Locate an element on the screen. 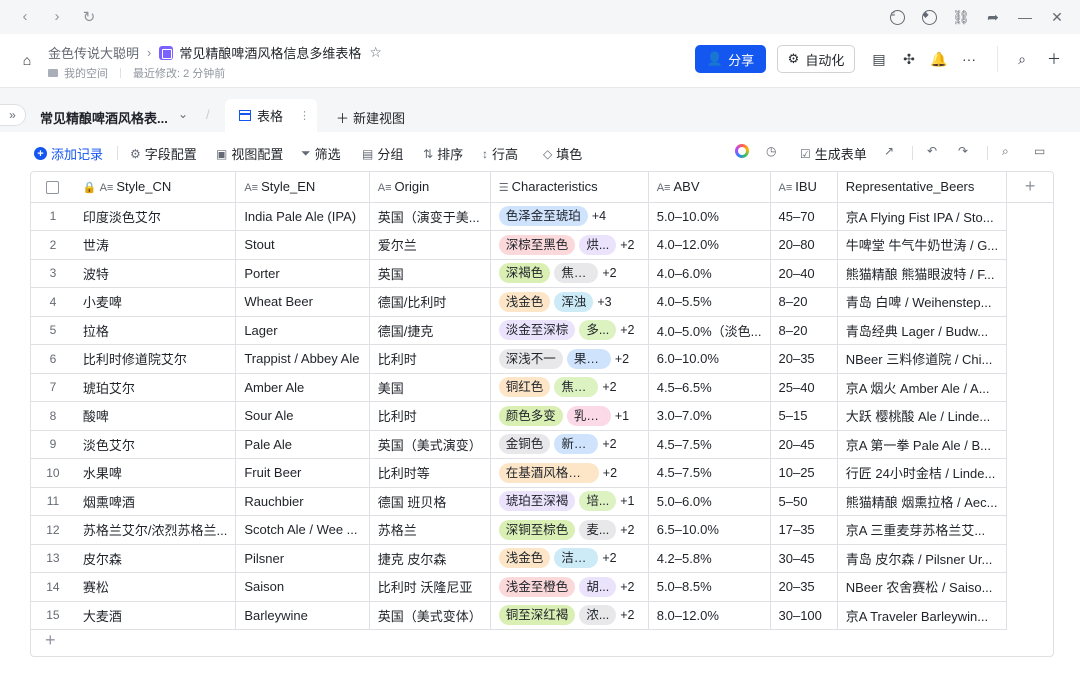  cell-style-cn: 赛松 is located at coordinates (155, 587).